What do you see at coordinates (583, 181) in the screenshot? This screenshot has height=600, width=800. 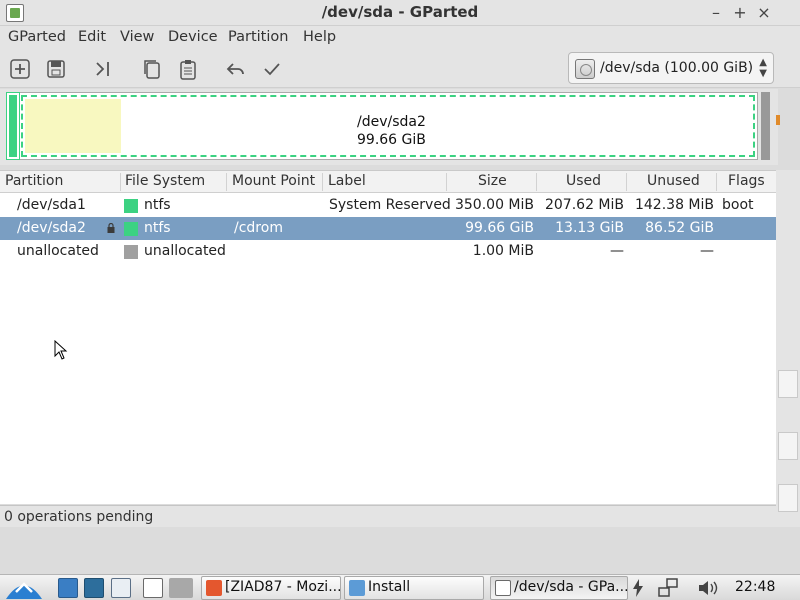 I see `column-used: Used` at bounding box center [583, 181].